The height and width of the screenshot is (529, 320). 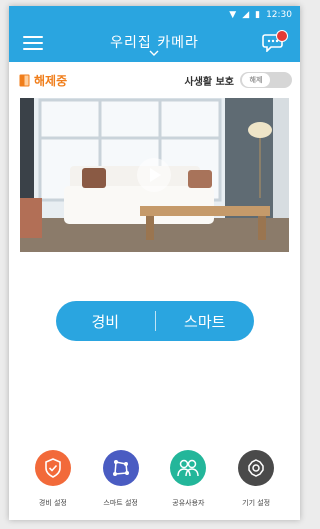 I want to click on smart-settings-icon, so click(x=120, y=468).